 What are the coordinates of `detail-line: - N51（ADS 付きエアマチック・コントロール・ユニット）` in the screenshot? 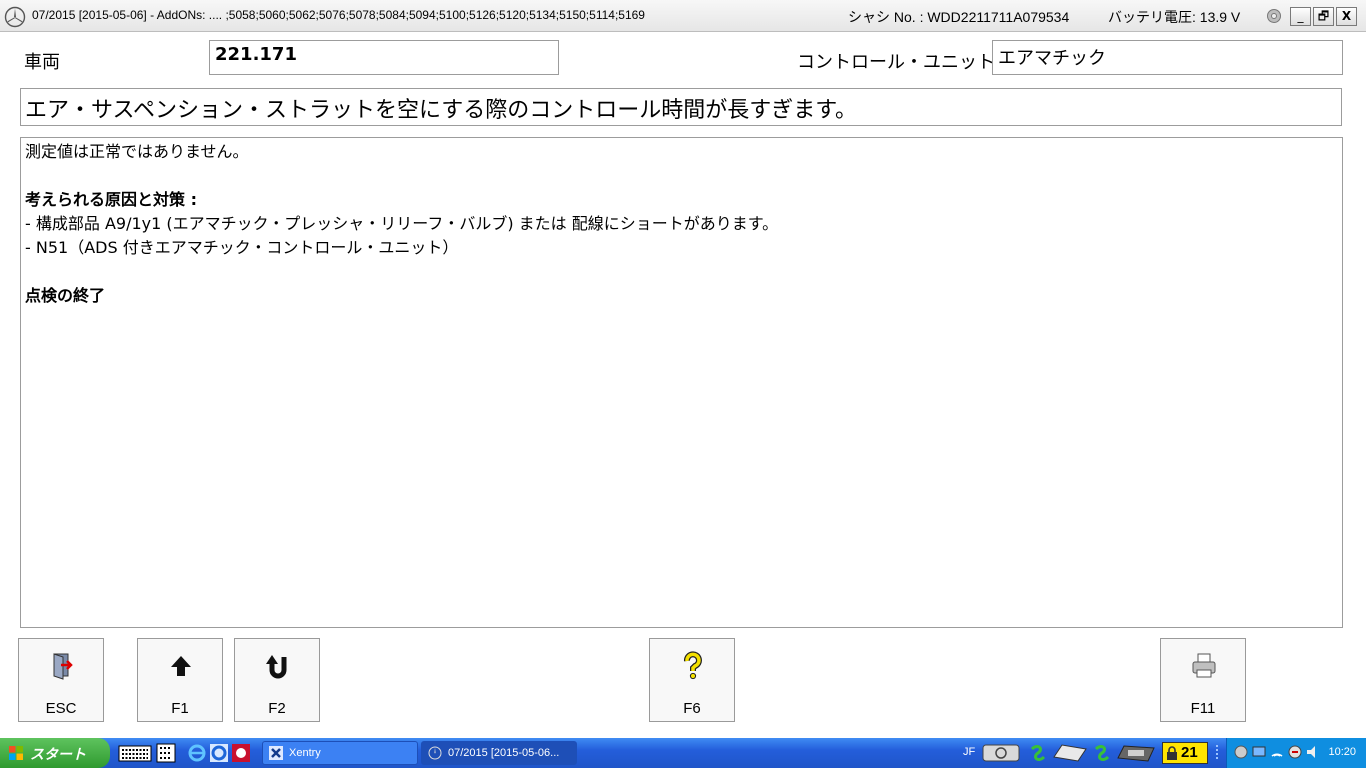 It's located at (242, 247).